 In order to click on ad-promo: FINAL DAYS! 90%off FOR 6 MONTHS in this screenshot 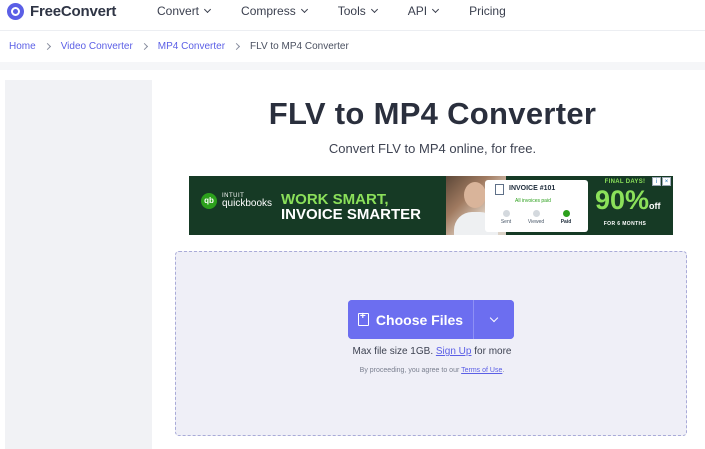, I will do `click(628, 205)`.